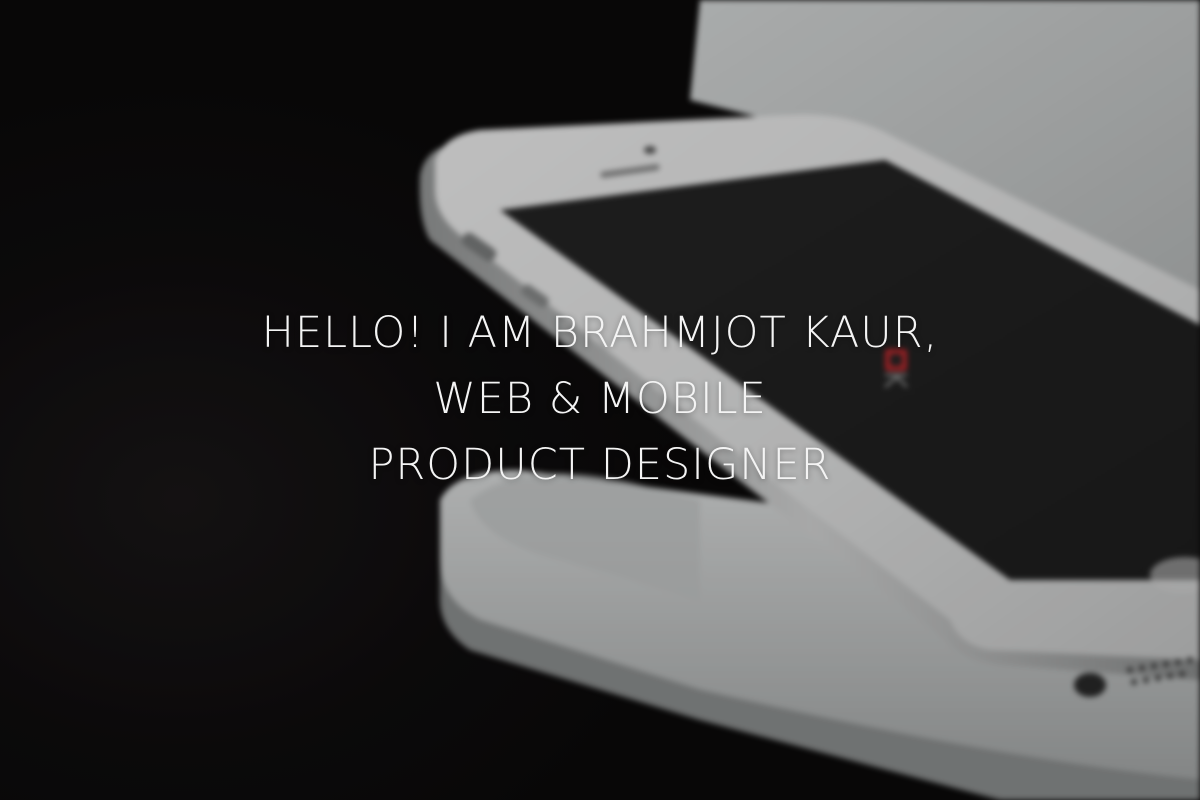  I want to click on hero-line-greeting: HELLO! I AM BRAHMJOT KAUR,, so click(600, 333).